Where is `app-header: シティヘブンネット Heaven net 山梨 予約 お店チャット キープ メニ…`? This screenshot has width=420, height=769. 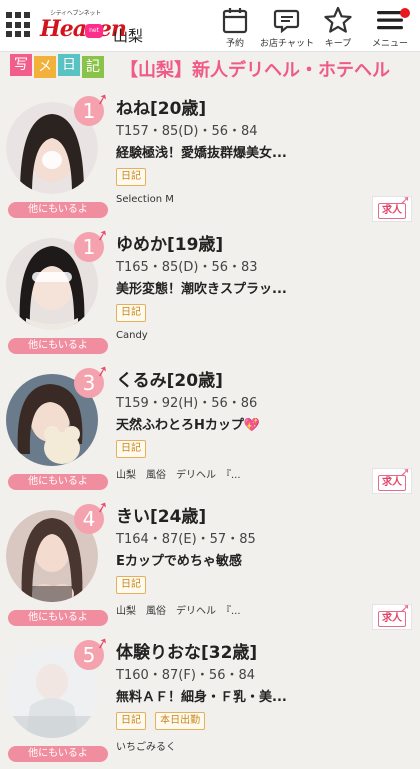 app-header: シティヘブンネット Heaven net 山梨 予約 お店チャット キープ メニ… is located at coordinates (210, 26).